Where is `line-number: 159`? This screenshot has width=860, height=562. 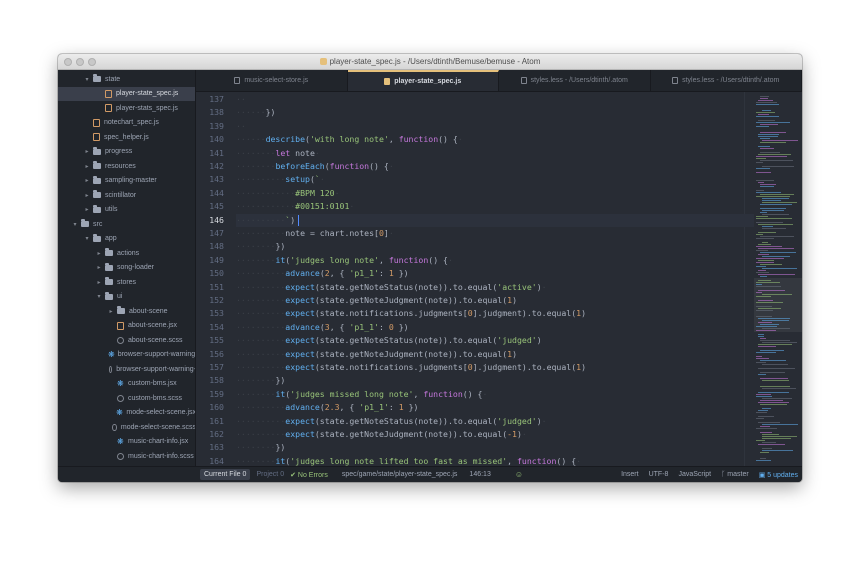
line-number: 159 is located at coordinates (210, 394).